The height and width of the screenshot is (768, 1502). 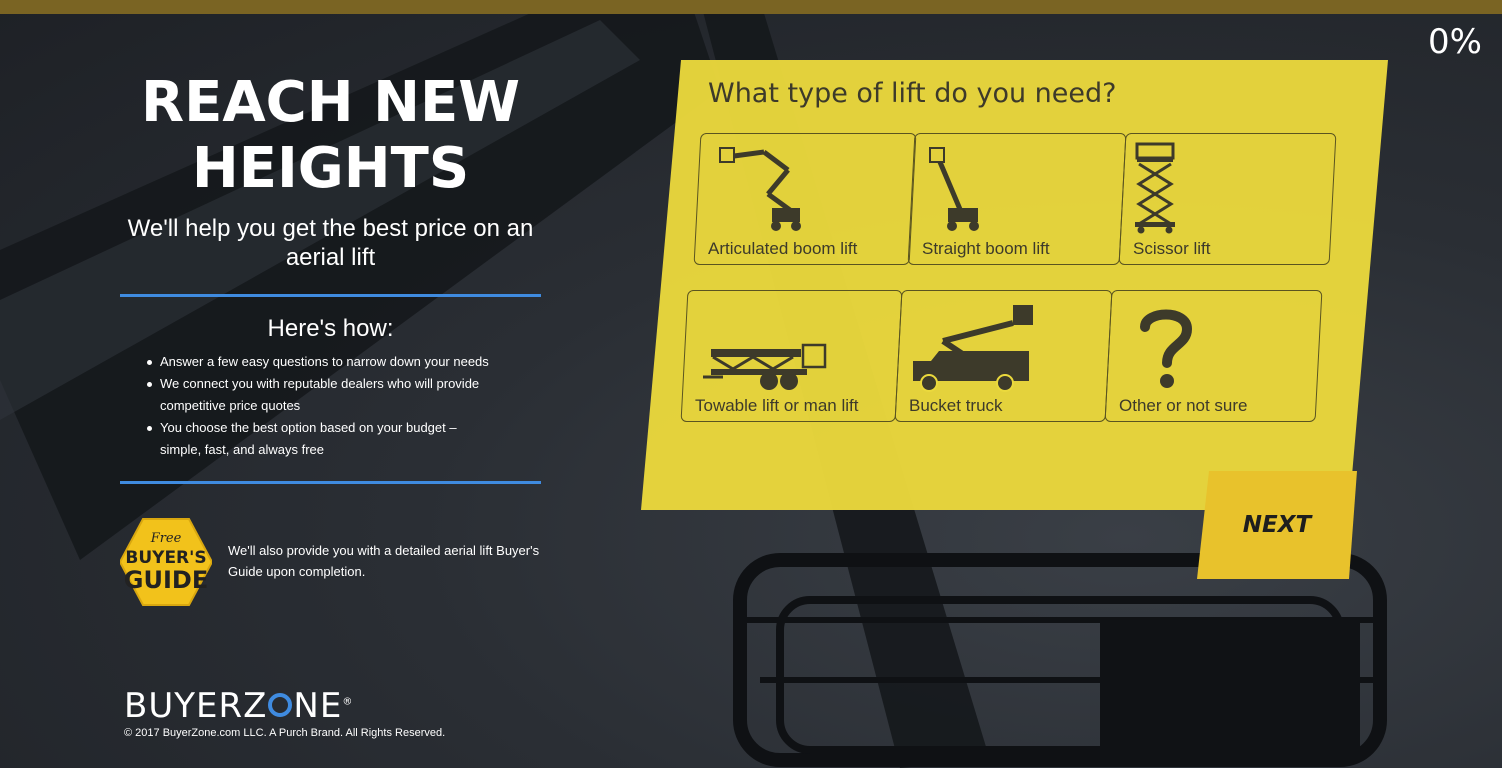 I want to click on option-label: Articulated boom lift, so click(x=783, y=248).